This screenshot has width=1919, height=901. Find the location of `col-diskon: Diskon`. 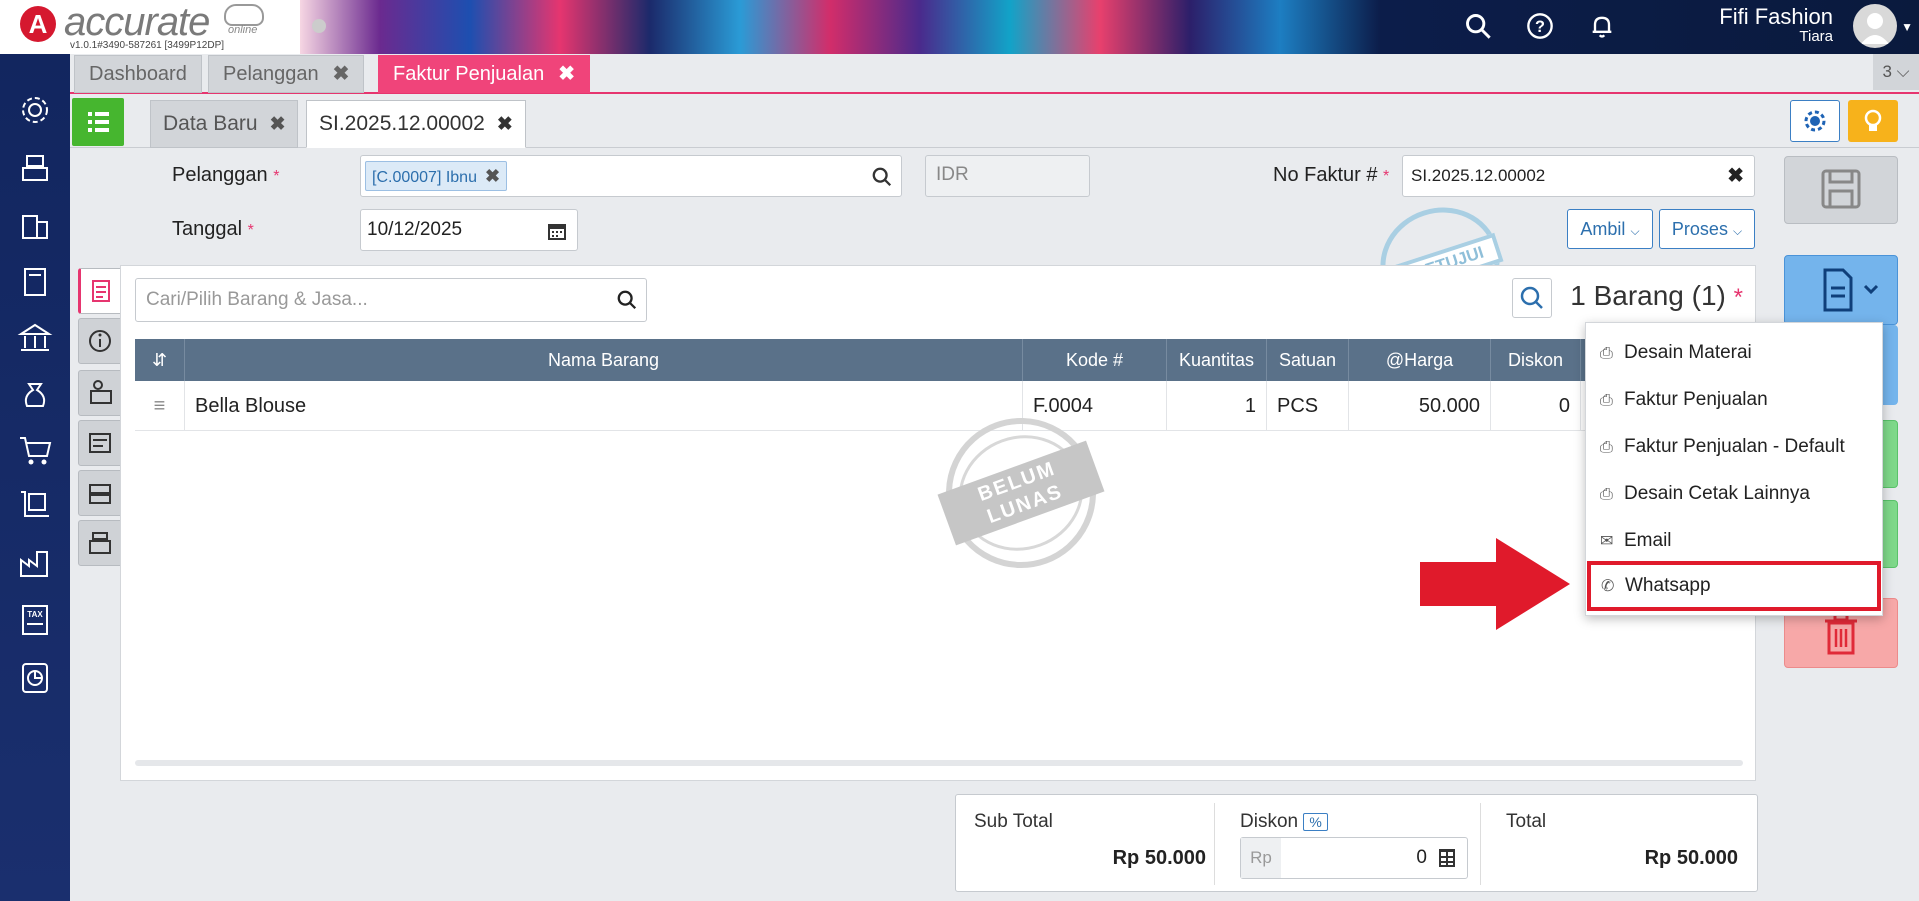

col-diskon: Diskon is located at coordinates (1536, 360).